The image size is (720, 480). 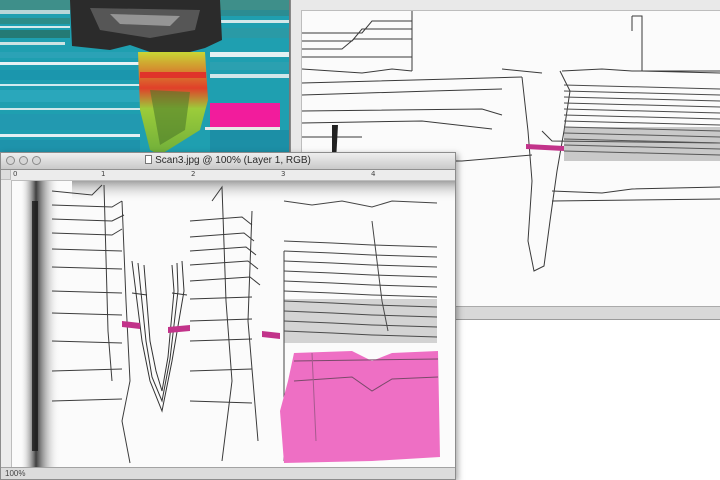 What do you see at coordinates (15, 174) in the screenshot?
I see `ruler-tick: 0` at bounding box center [15, 174].